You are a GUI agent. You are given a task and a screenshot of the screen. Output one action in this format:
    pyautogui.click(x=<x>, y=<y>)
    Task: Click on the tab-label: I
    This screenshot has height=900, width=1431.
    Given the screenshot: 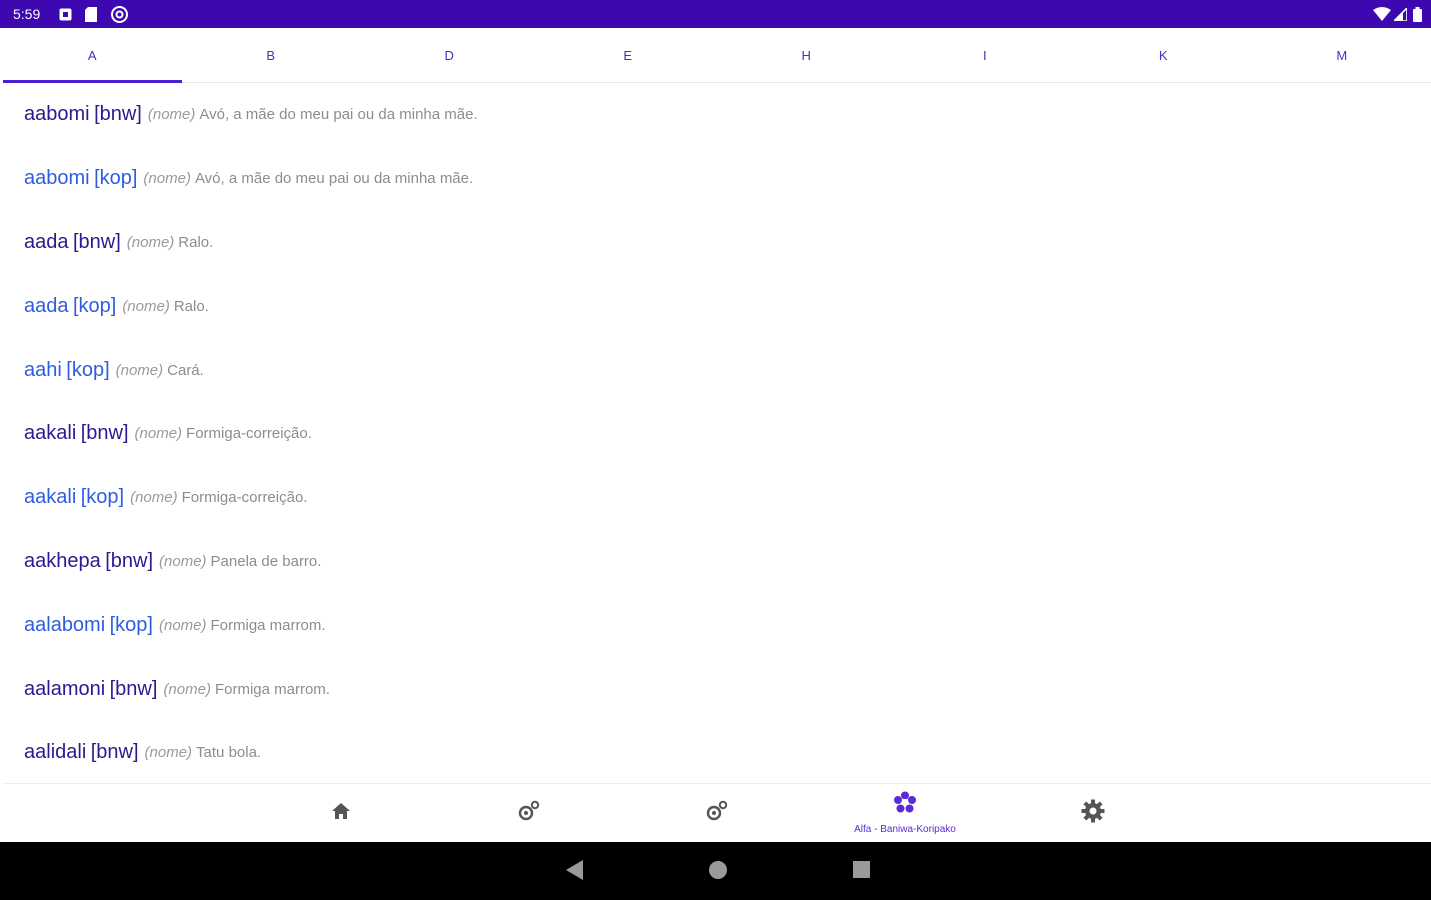 What is the action you would take?
    pyautogui.click(x=984, y=55)
    